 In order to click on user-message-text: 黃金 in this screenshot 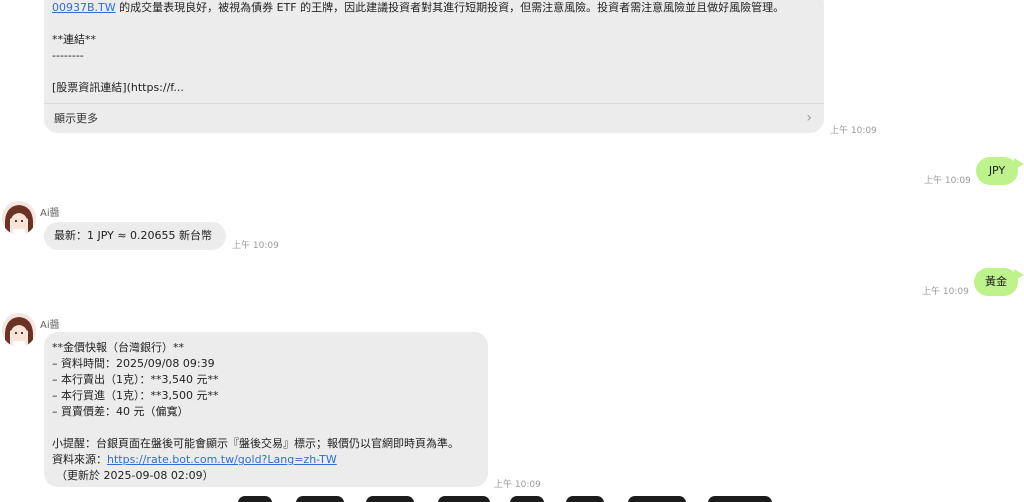, I will do `click(996, 281)`.